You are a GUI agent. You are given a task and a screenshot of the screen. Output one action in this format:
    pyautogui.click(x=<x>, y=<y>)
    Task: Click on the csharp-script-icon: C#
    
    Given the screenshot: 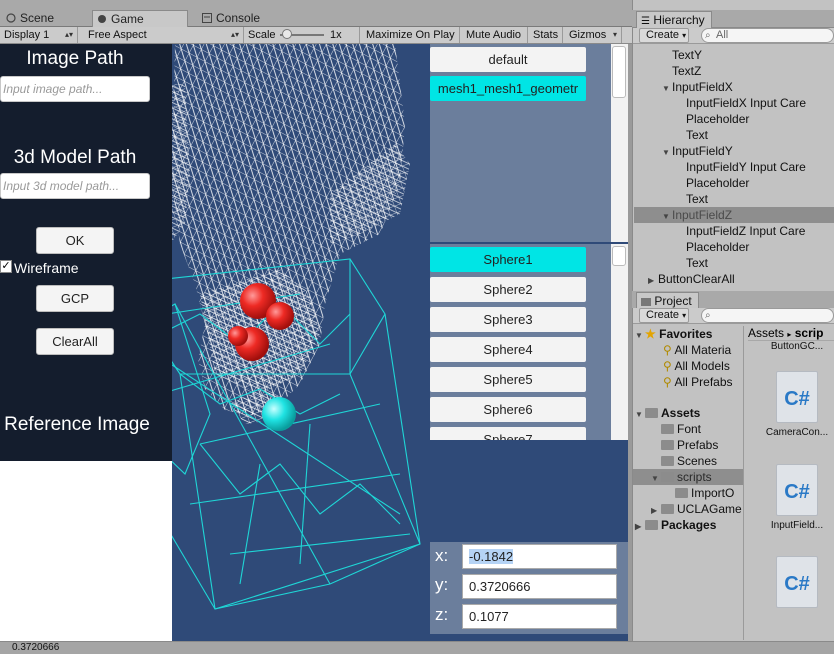 What is the action you would take?
    pyautogui.click(x=797, y=582)
    